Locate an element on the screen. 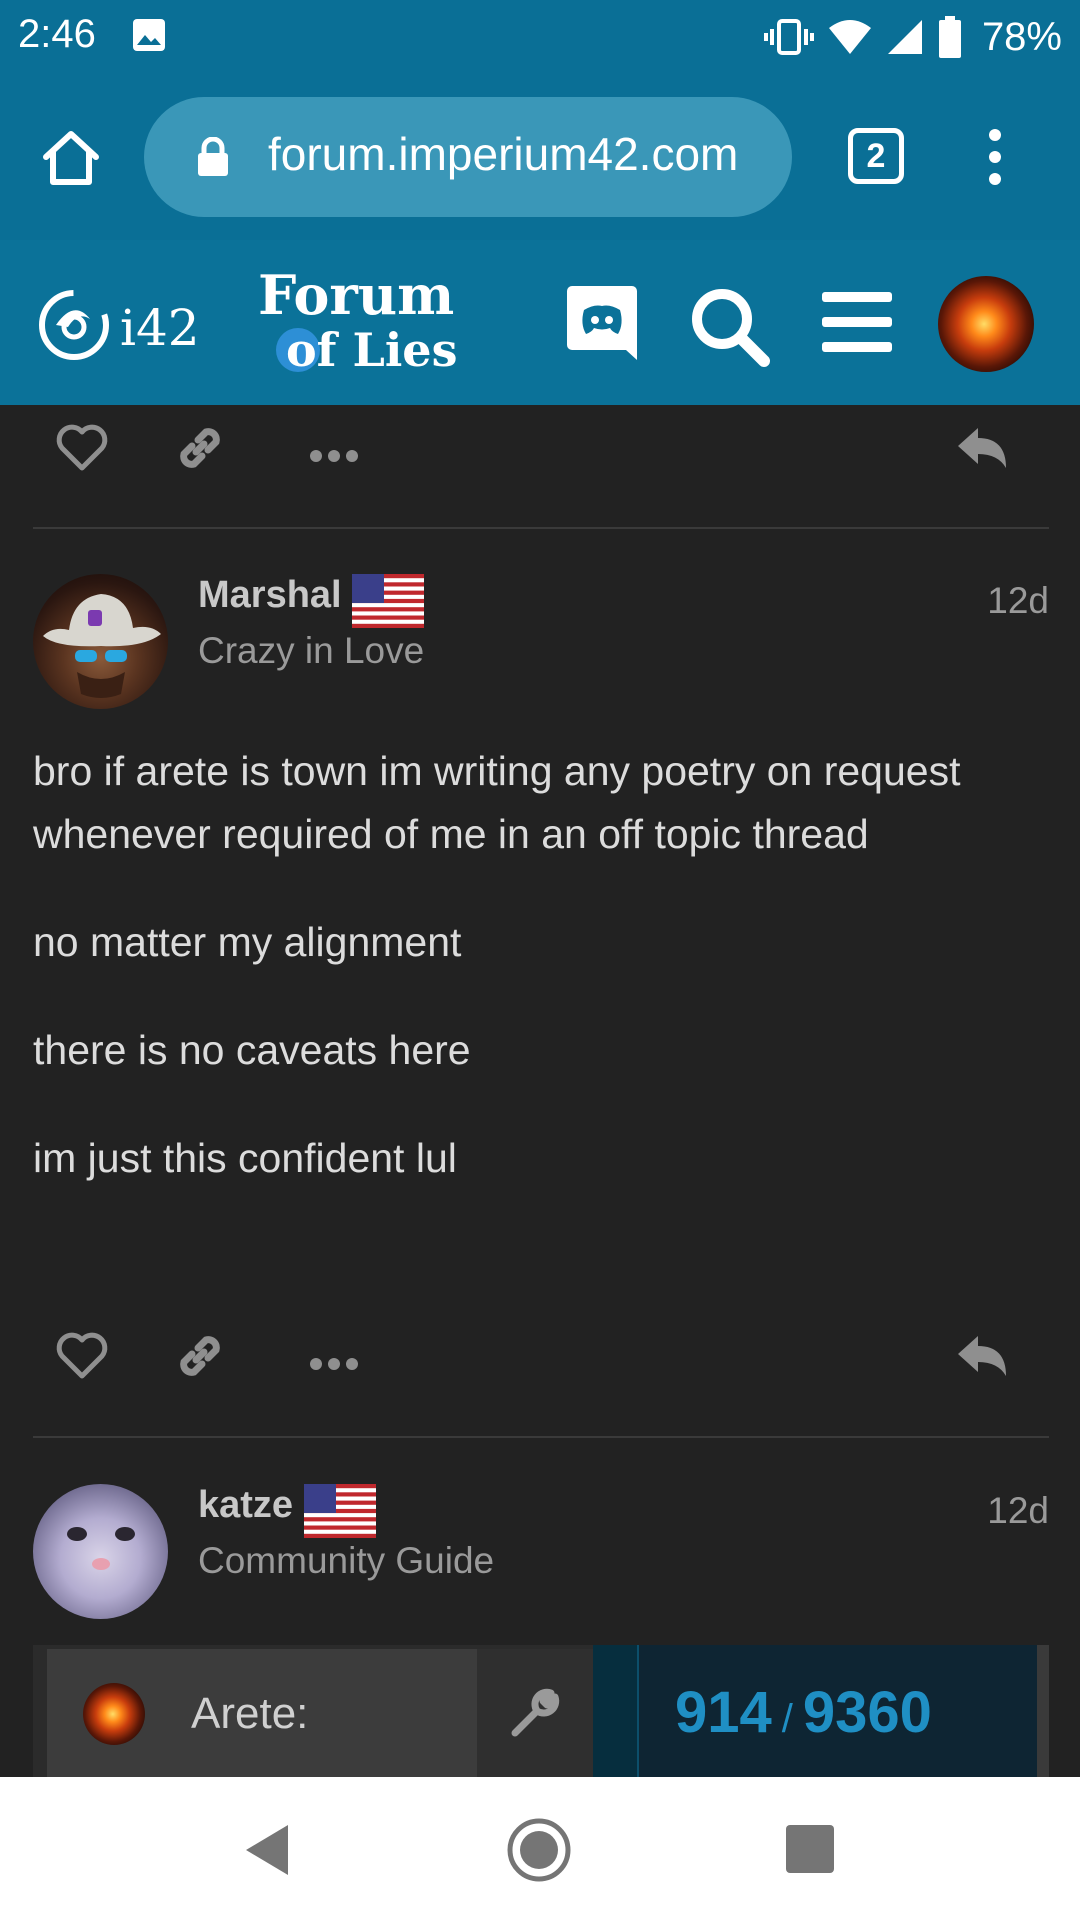 The height and width of the screenshot is (1920, 1080). cat-avatar-art is located at coordinates (101, 1548).